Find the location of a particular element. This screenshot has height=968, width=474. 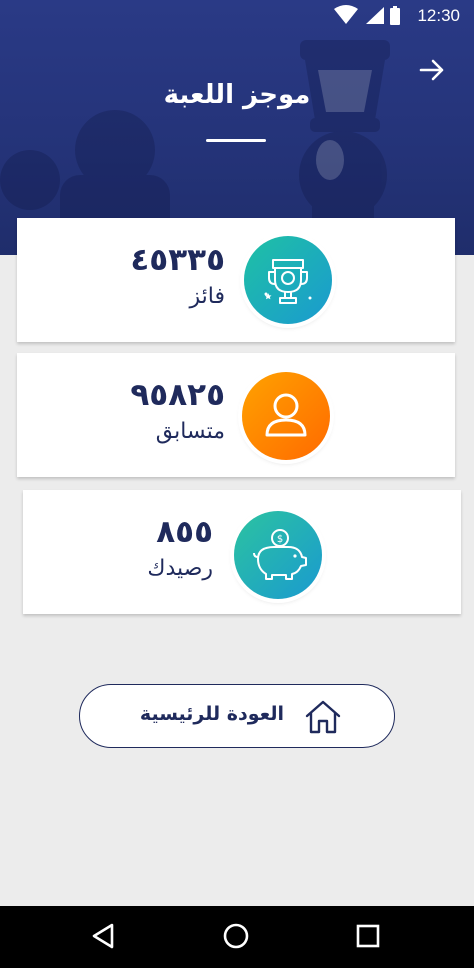

user-icon is located at coordinates (286, 415).